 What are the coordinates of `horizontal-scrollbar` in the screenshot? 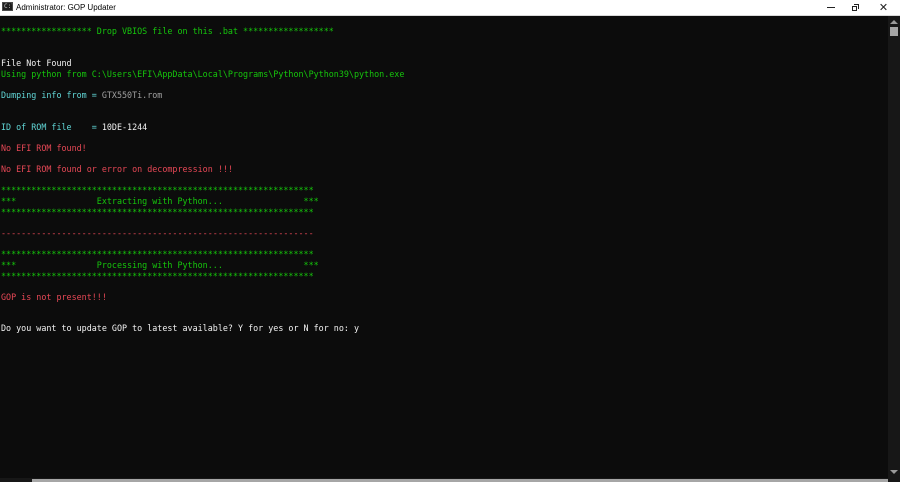 It's located at (444, 480).